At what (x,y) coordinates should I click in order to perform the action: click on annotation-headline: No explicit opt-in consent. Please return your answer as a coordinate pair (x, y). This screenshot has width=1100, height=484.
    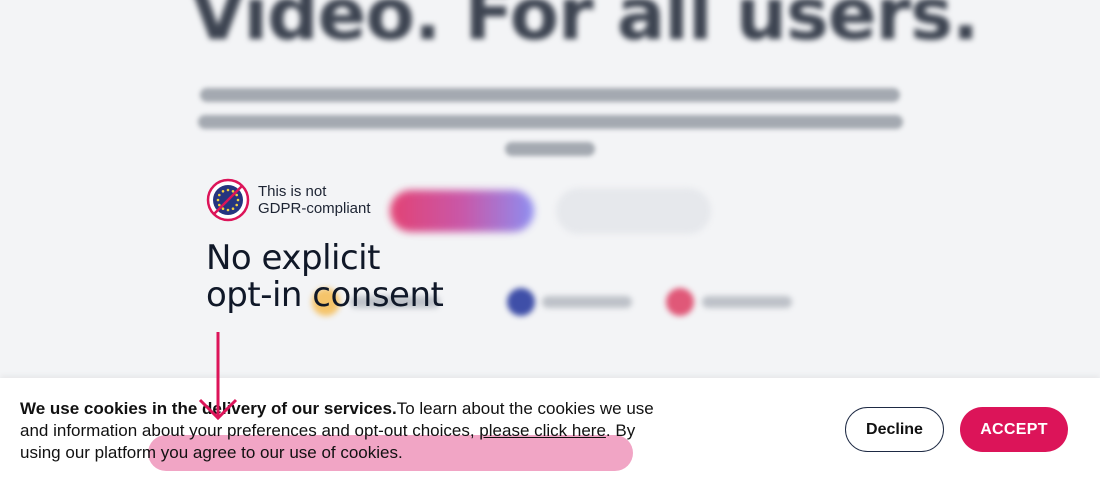
    Looking at the image, I should click on (325, 276).